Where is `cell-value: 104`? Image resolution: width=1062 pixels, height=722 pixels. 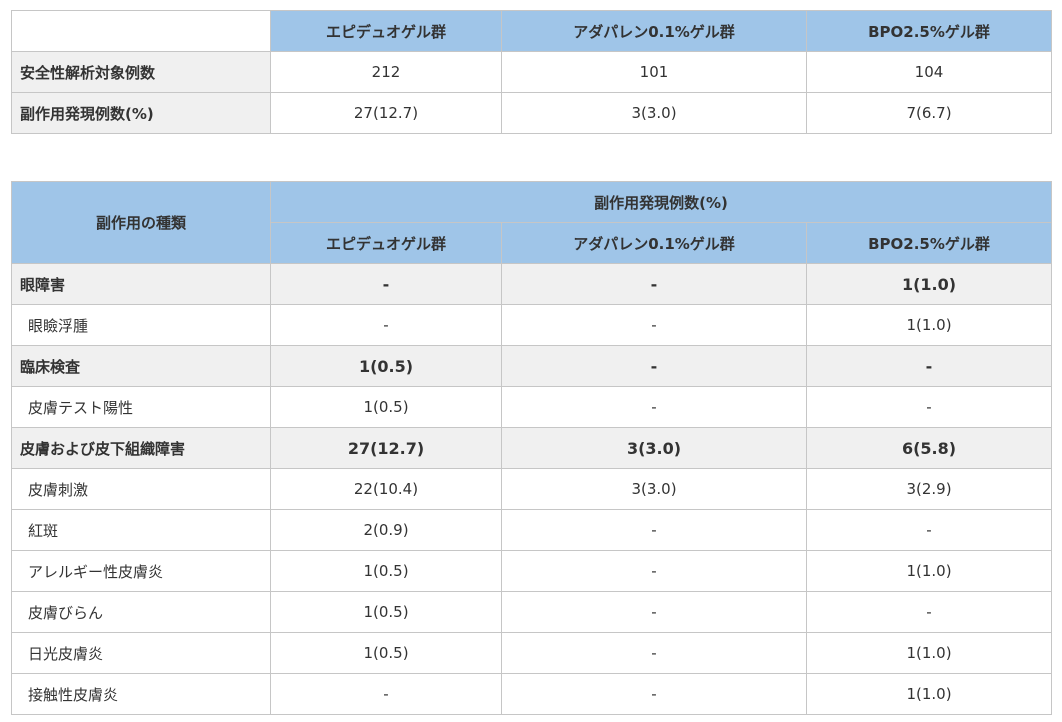
cell-value: 104 is located at coordinates (929, 72).